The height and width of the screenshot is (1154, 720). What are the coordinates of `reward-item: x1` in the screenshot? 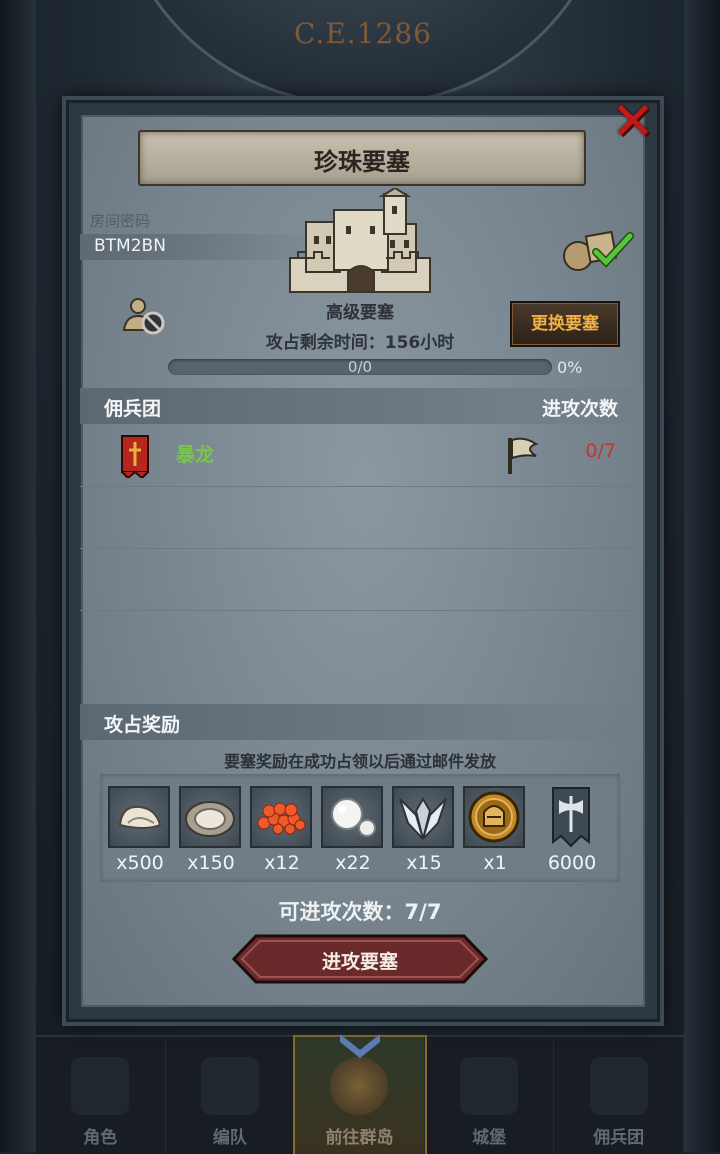 It's located at (495, 830).